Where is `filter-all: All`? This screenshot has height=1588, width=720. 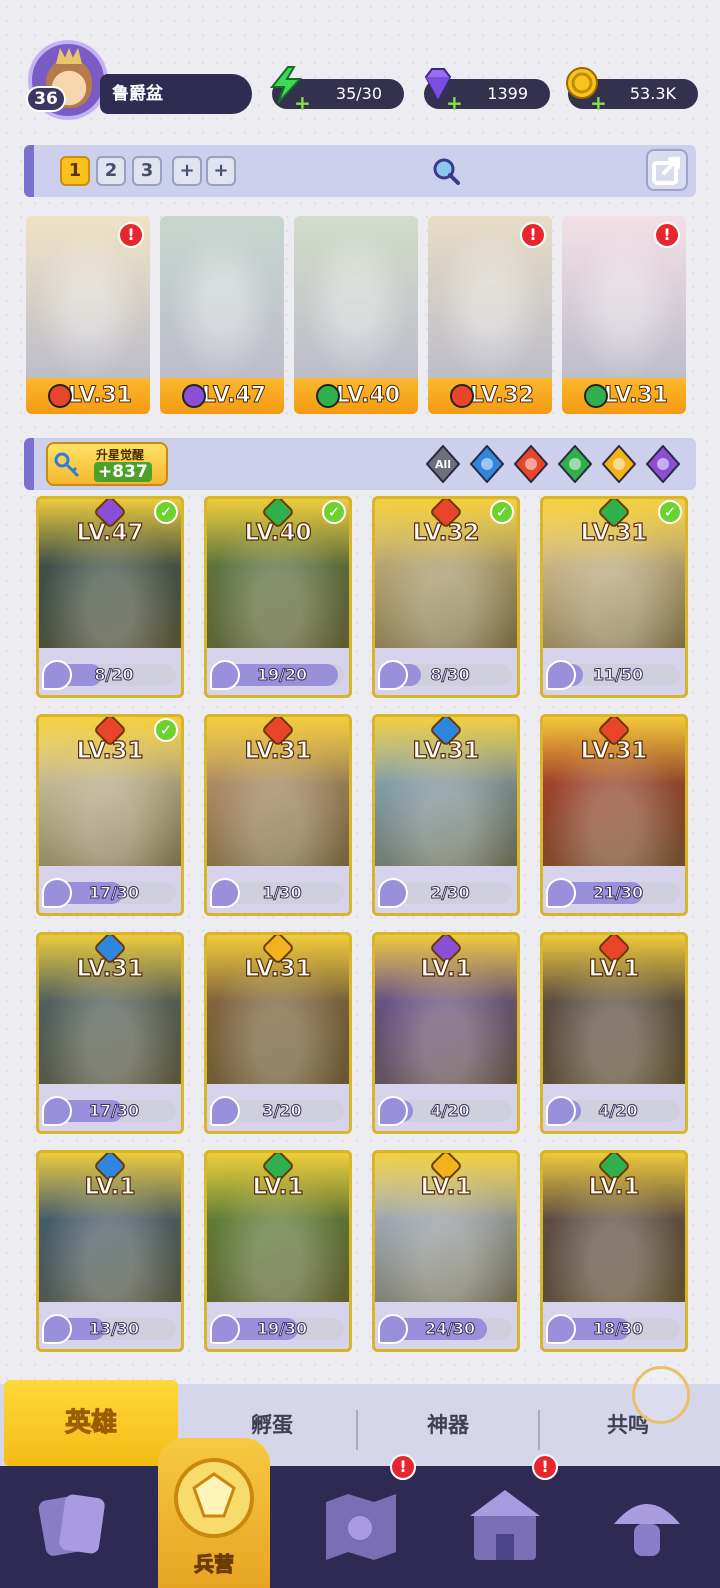
filter-all: All is located at coordinates (443, 464).